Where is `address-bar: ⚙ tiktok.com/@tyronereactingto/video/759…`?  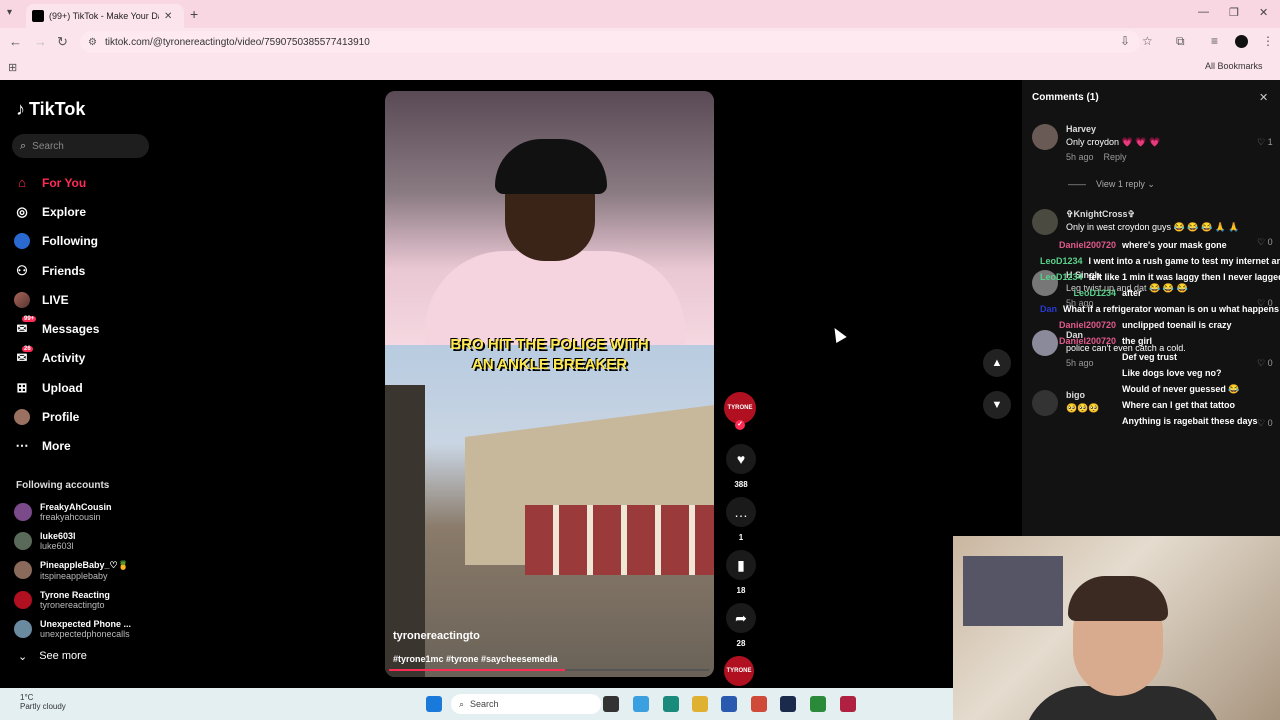
address-bar: ⚙ tiktok.com/@tyronereactingto/video/759… is located at coordinates (610, 42).